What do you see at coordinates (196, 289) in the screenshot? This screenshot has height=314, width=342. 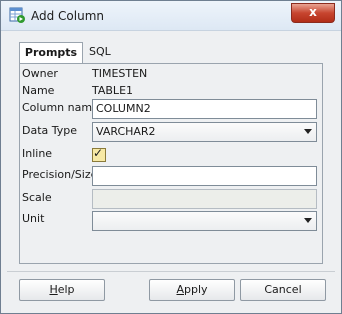 I see `apply-label-rest: pply` at bounding box center [196, 289].